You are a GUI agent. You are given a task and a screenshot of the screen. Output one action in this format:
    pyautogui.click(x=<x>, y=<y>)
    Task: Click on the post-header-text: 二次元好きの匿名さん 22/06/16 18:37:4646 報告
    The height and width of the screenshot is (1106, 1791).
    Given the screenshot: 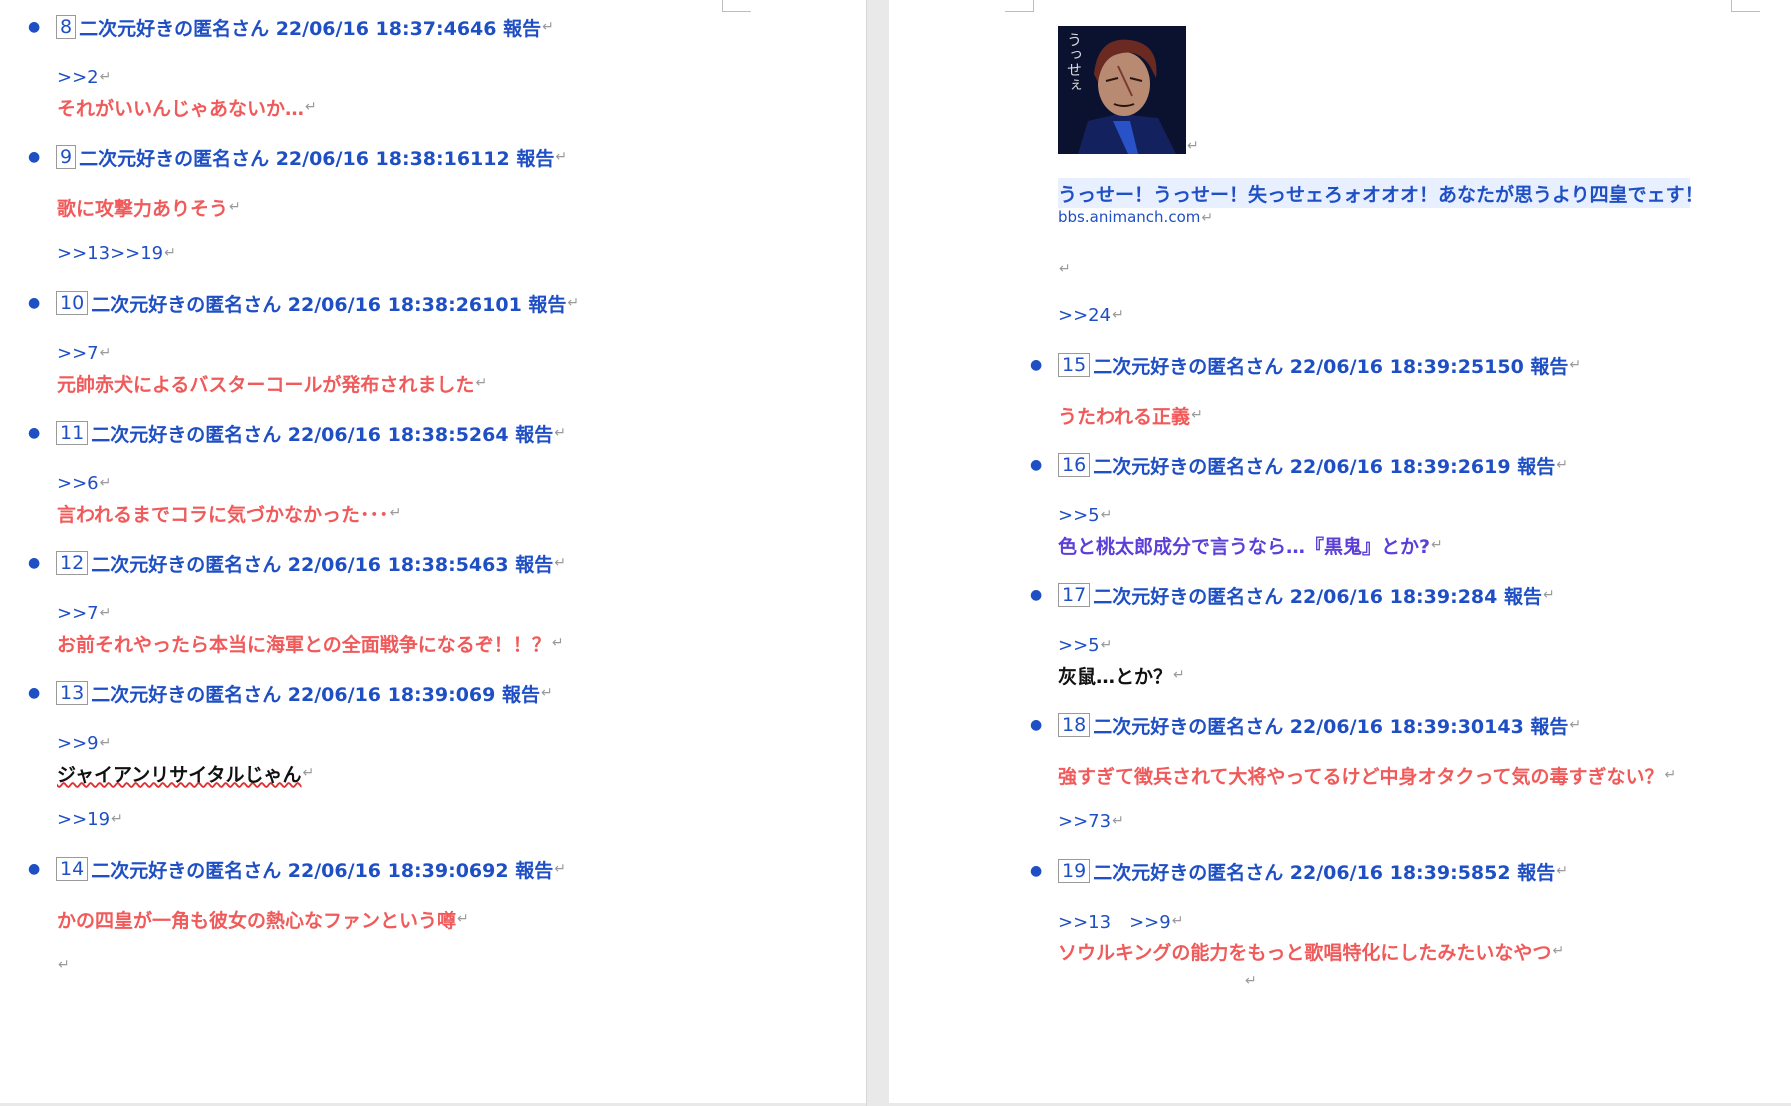 What is the action you would take?
    pyautogui.click(x=310, y=28)
    